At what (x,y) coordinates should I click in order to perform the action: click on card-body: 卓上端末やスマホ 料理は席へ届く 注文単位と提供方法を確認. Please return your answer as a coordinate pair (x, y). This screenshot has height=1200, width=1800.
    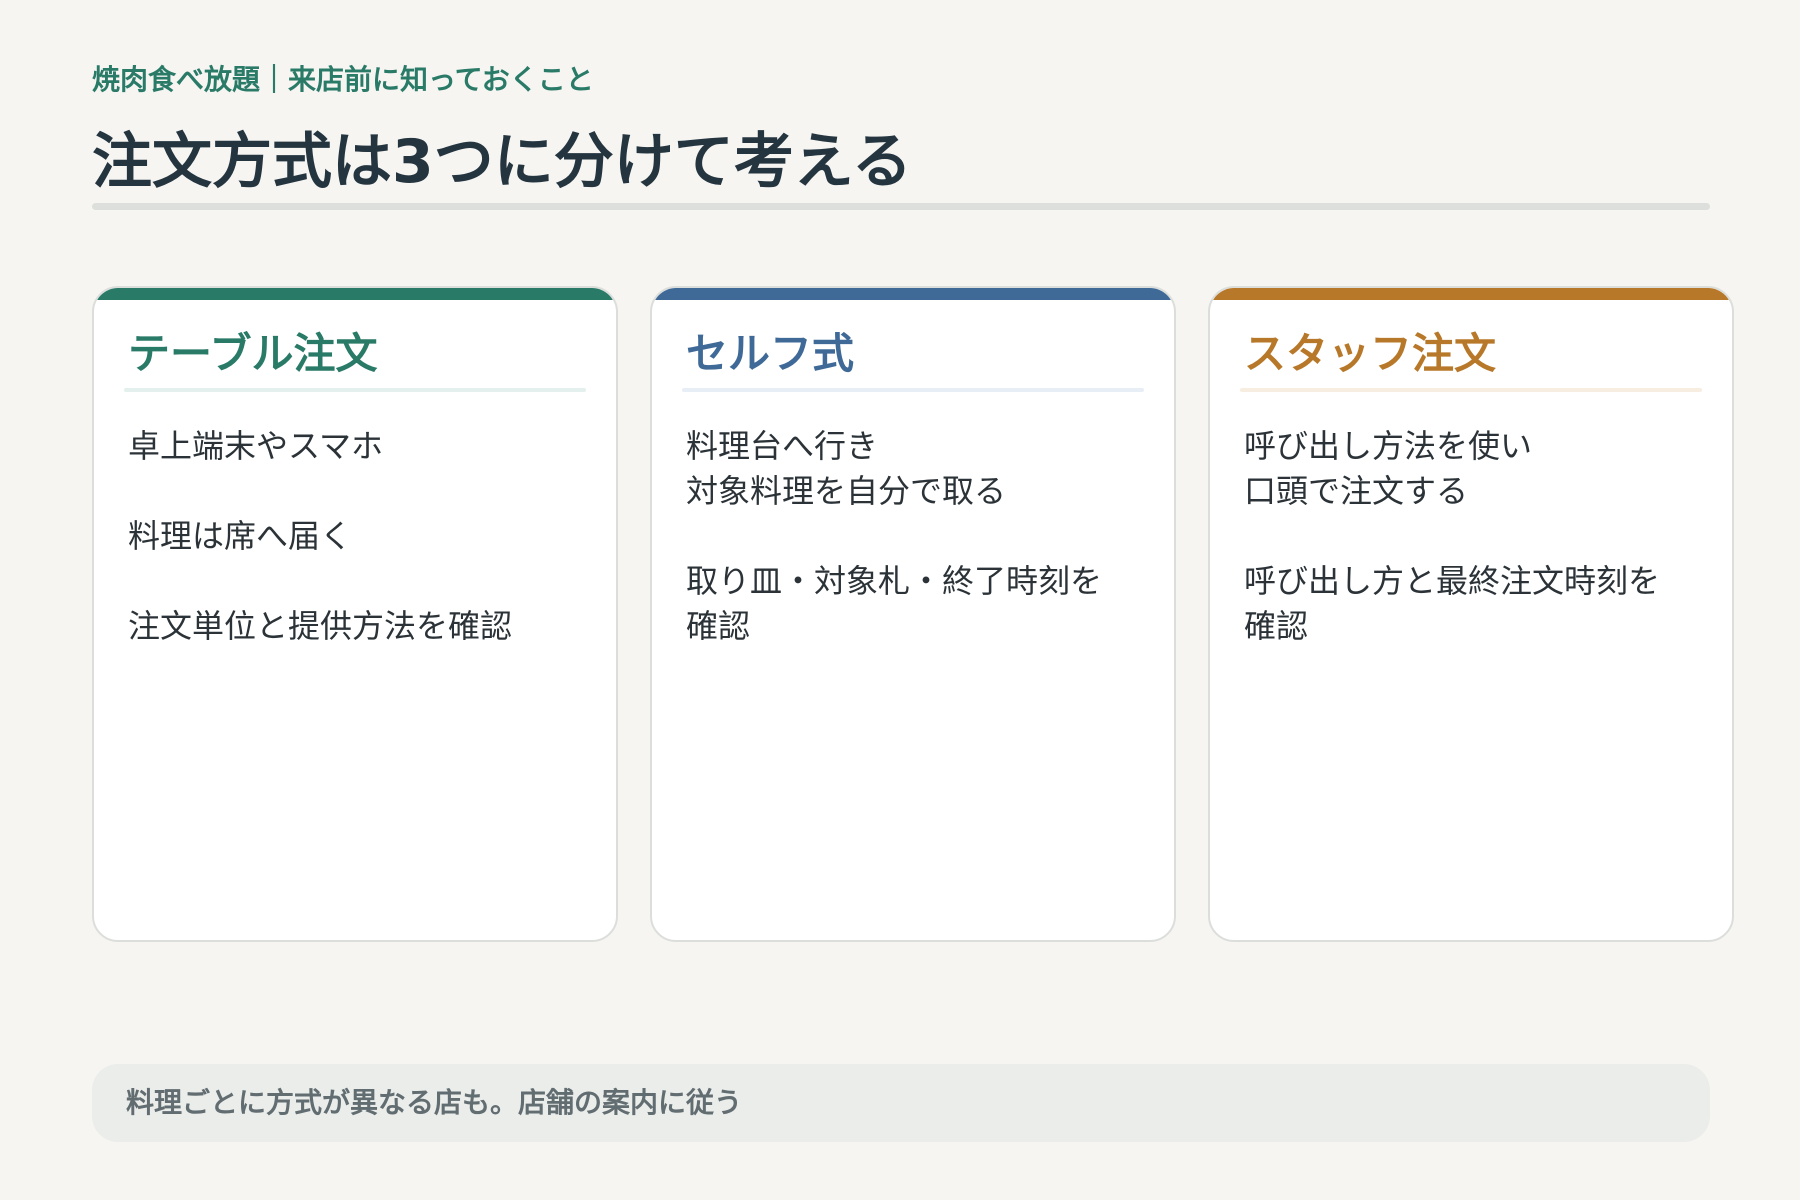
    Looking at the image, I should click on (357, 559).